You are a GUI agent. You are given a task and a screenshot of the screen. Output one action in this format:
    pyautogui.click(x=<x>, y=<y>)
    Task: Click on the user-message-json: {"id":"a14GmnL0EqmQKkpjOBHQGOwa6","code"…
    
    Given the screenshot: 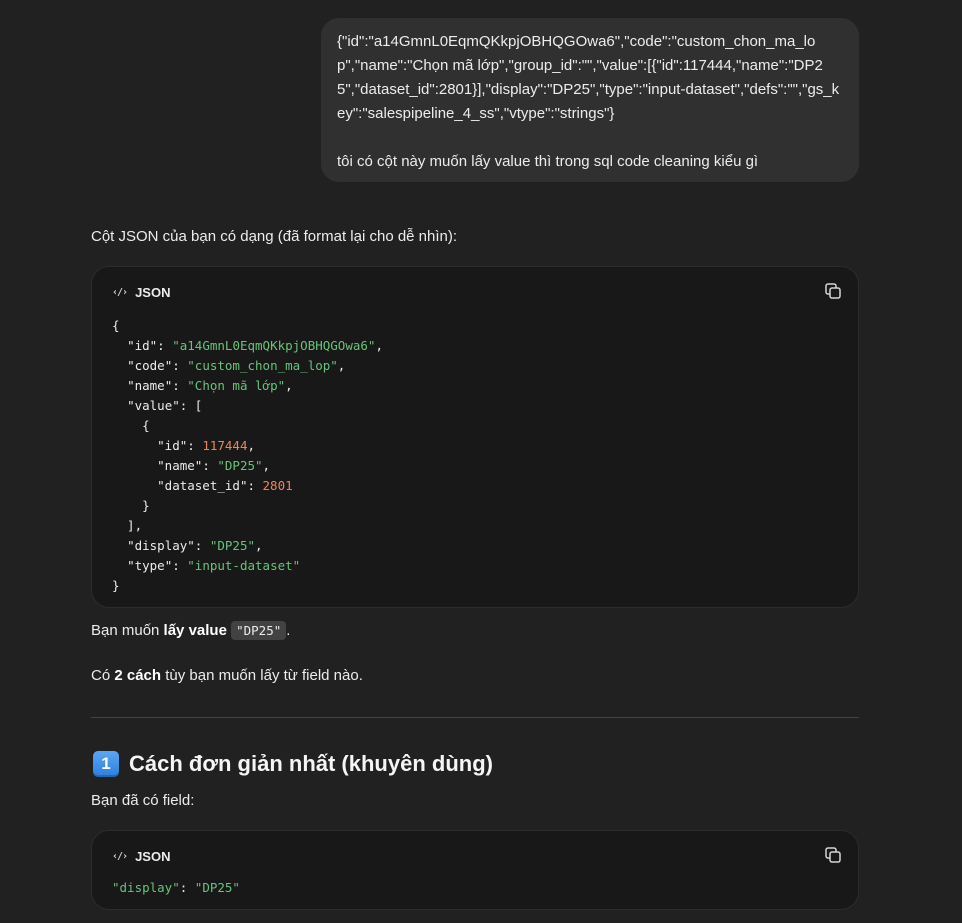 What is the action you would take?
    pyautogui.click(x=588, y=77)
    